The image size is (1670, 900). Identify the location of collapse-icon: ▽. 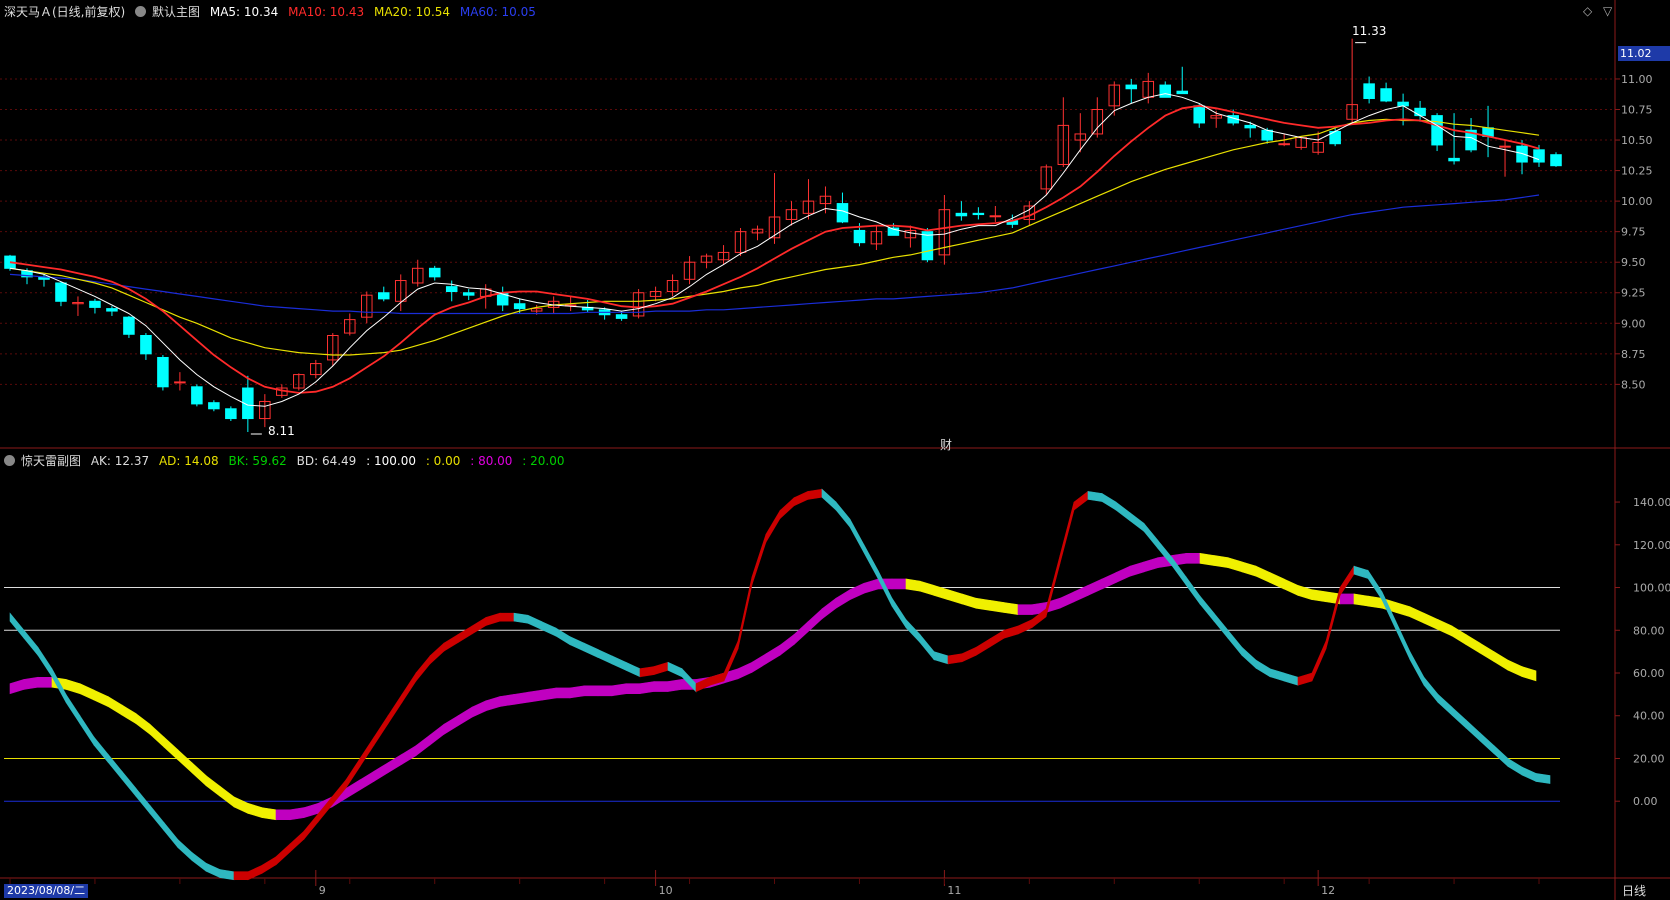
(1607, 11).